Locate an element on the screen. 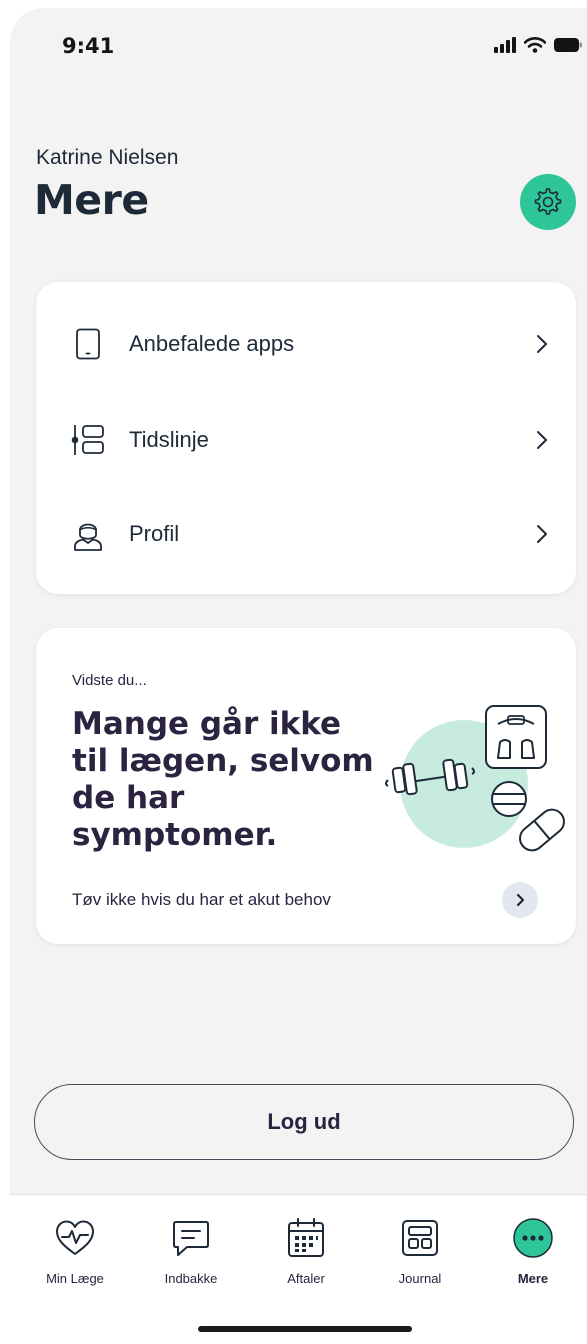  user-name: Katrine Nielsen is located at coordinates (107, 157).